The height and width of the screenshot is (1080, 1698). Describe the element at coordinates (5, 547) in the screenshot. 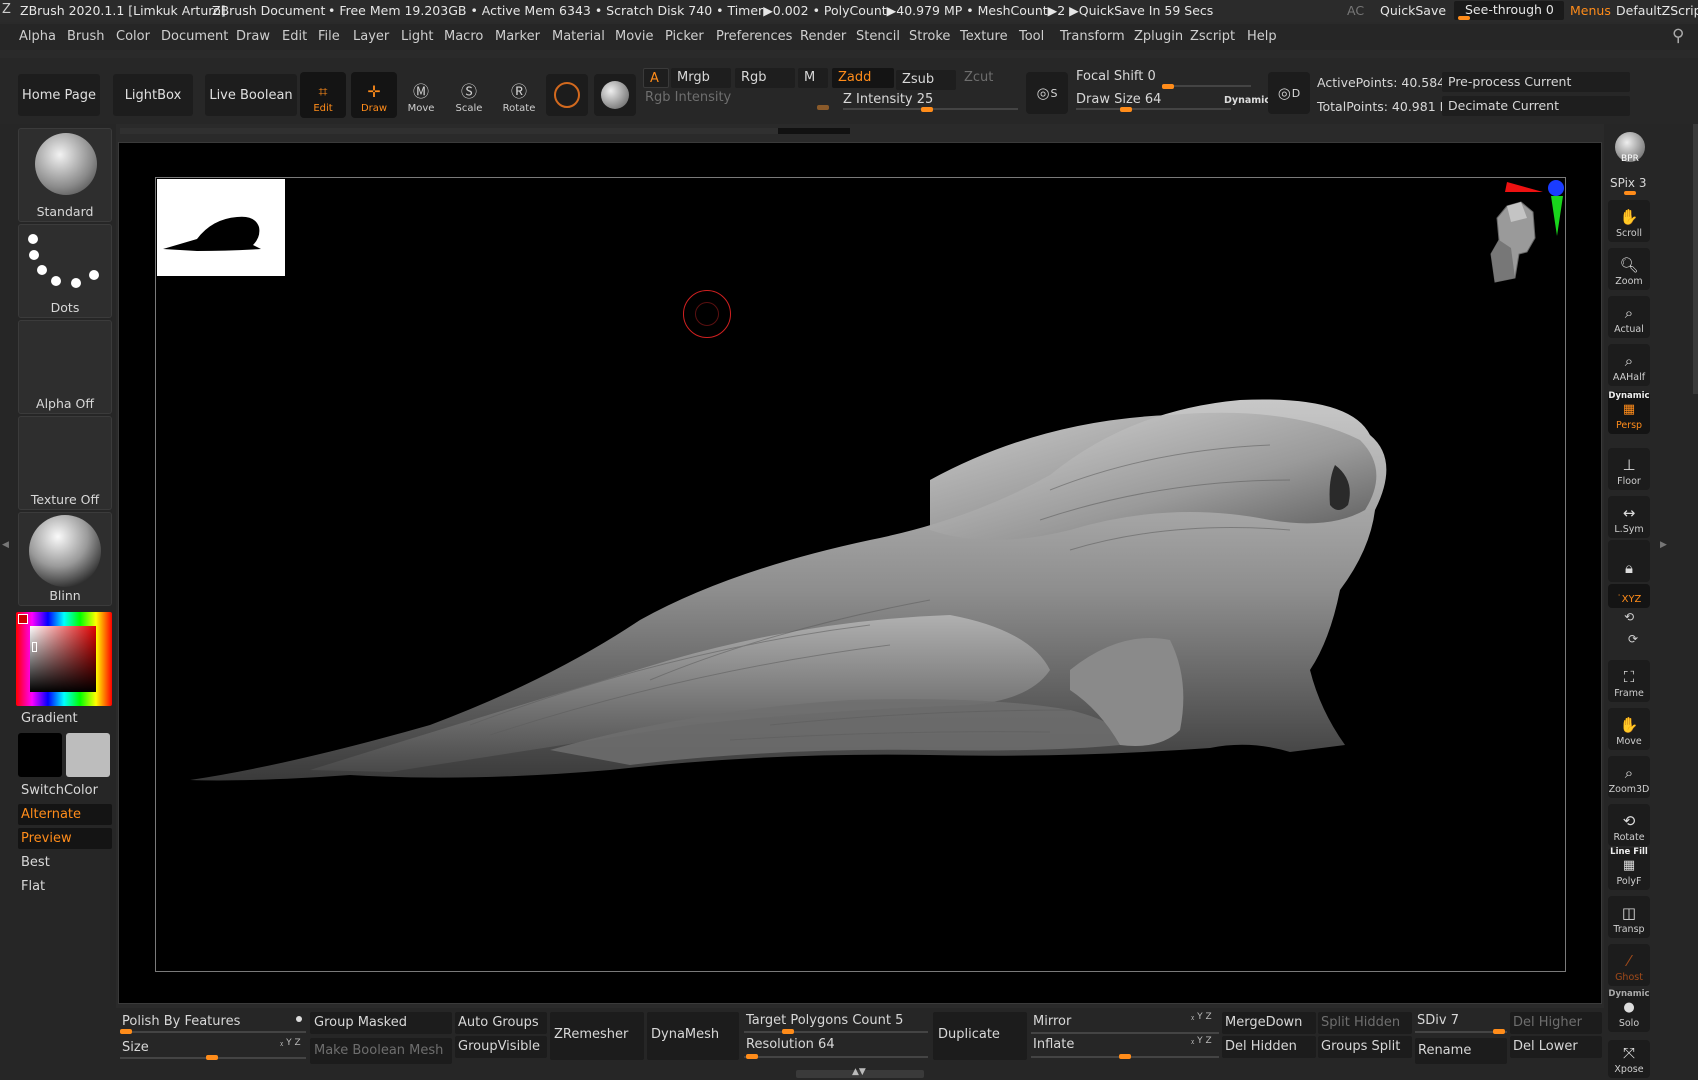

I see `left-collapse-arrow-icon: ◀` at that location.